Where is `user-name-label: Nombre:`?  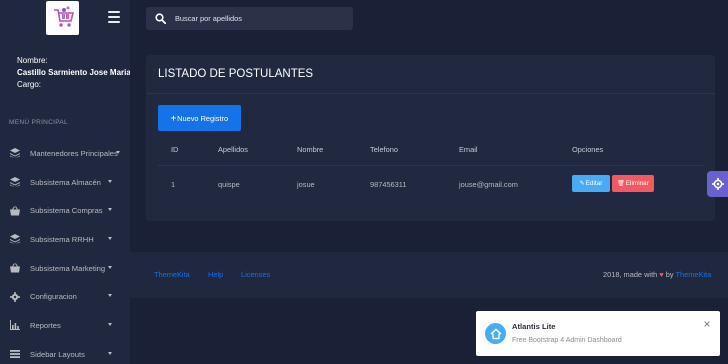 user-name-label: Nombre: is located at coordinates (32, 60).